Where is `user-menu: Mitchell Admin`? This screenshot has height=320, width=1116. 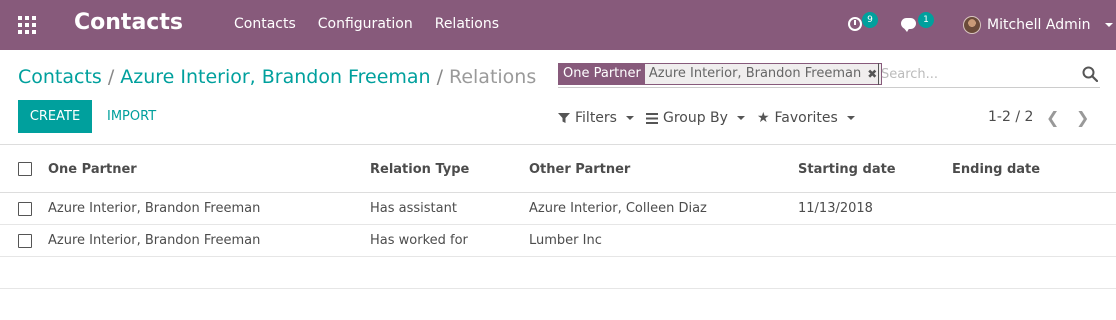
user-menu: Mitchell Admin is located at coordinates (1038, 25).